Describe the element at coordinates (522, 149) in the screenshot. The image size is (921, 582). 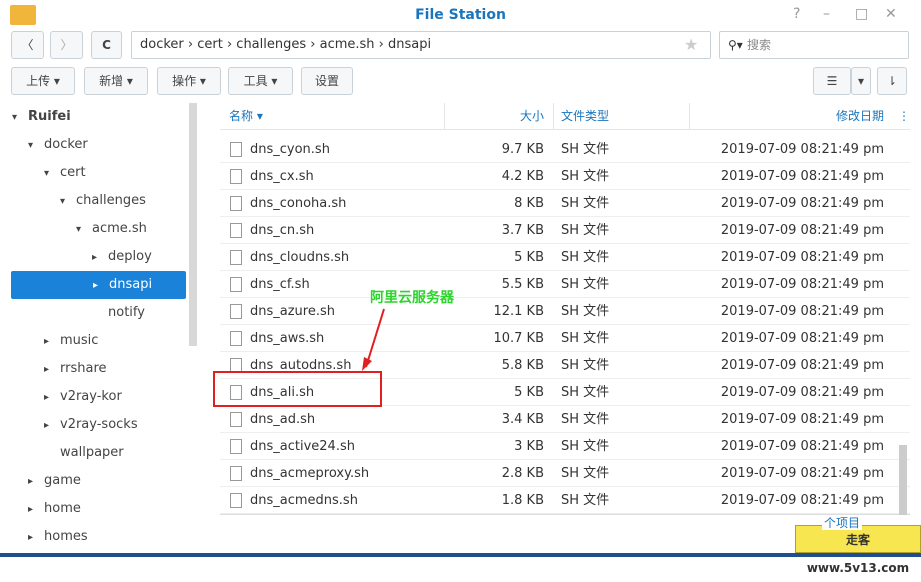
I see `file-size: 9.7 KB` at that location.